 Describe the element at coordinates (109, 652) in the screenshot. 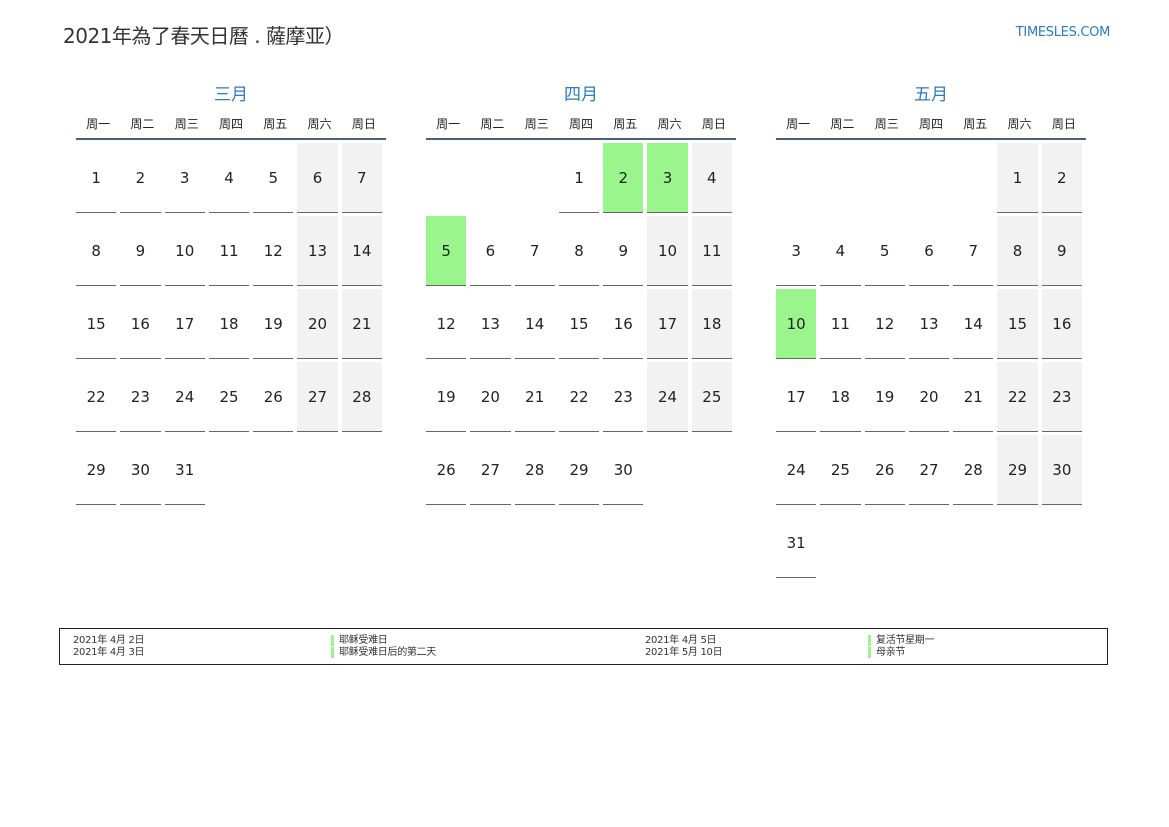

I see `legend-date: 2021年 4月 3日` at that location.